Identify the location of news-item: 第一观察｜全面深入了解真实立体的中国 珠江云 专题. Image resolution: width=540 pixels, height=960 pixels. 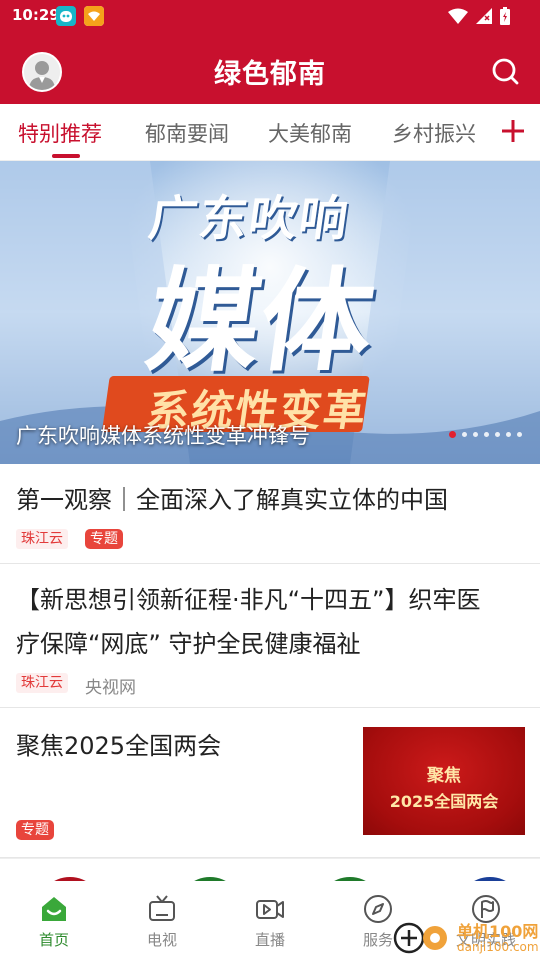
(270, 514).